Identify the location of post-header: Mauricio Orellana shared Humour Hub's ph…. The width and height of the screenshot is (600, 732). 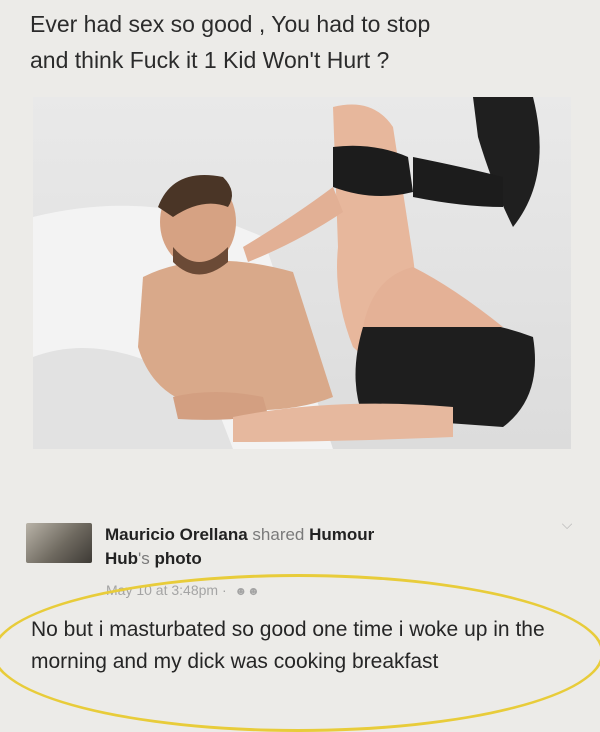
(325, 547).